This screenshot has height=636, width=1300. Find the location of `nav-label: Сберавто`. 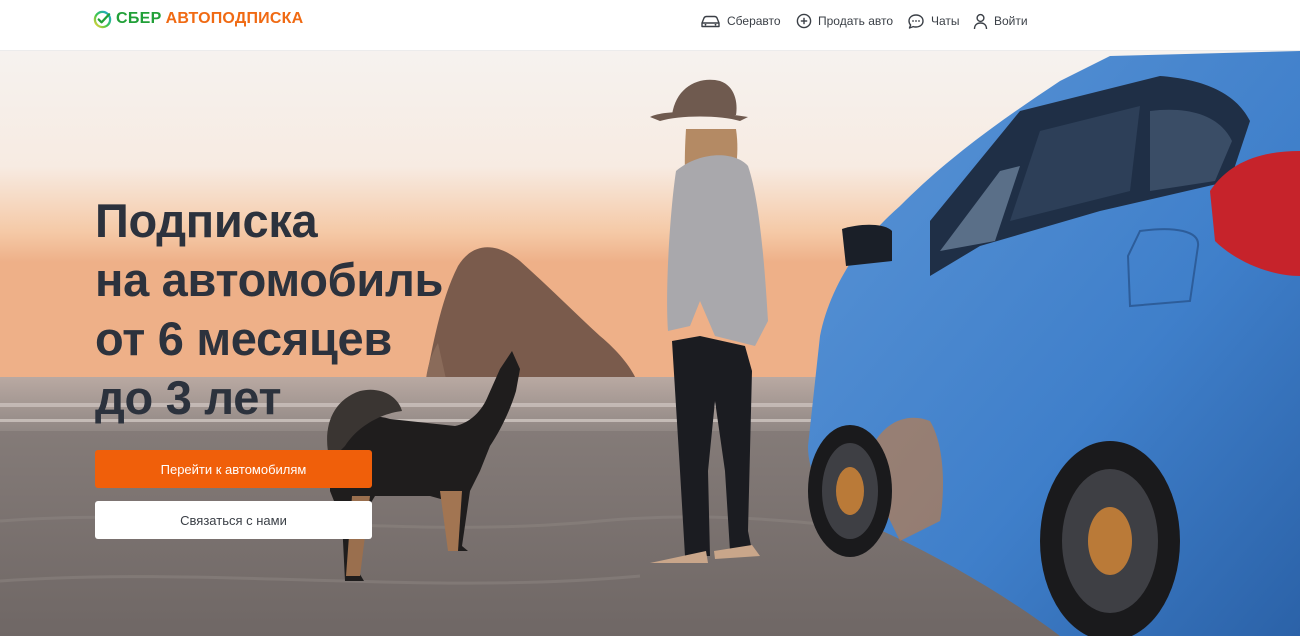

nav-label: Сберавто is located at coordinates (754, 21).